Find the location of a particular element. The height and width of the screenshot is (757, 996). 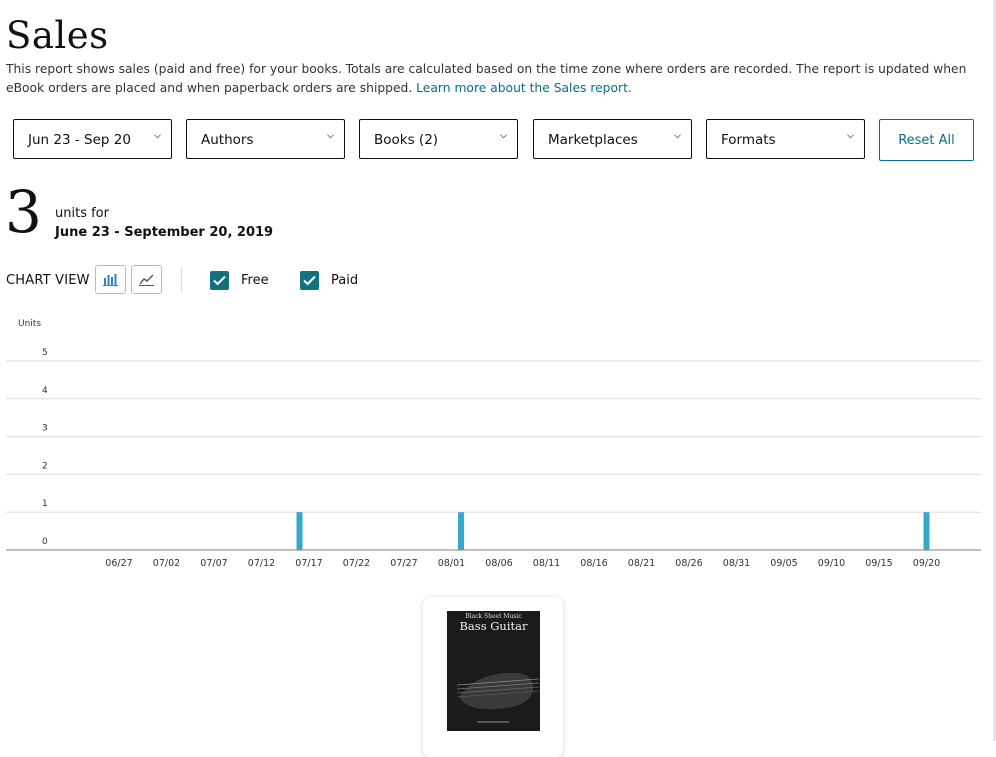

y-tick-label: 0 is located at coordinates (45, 542).